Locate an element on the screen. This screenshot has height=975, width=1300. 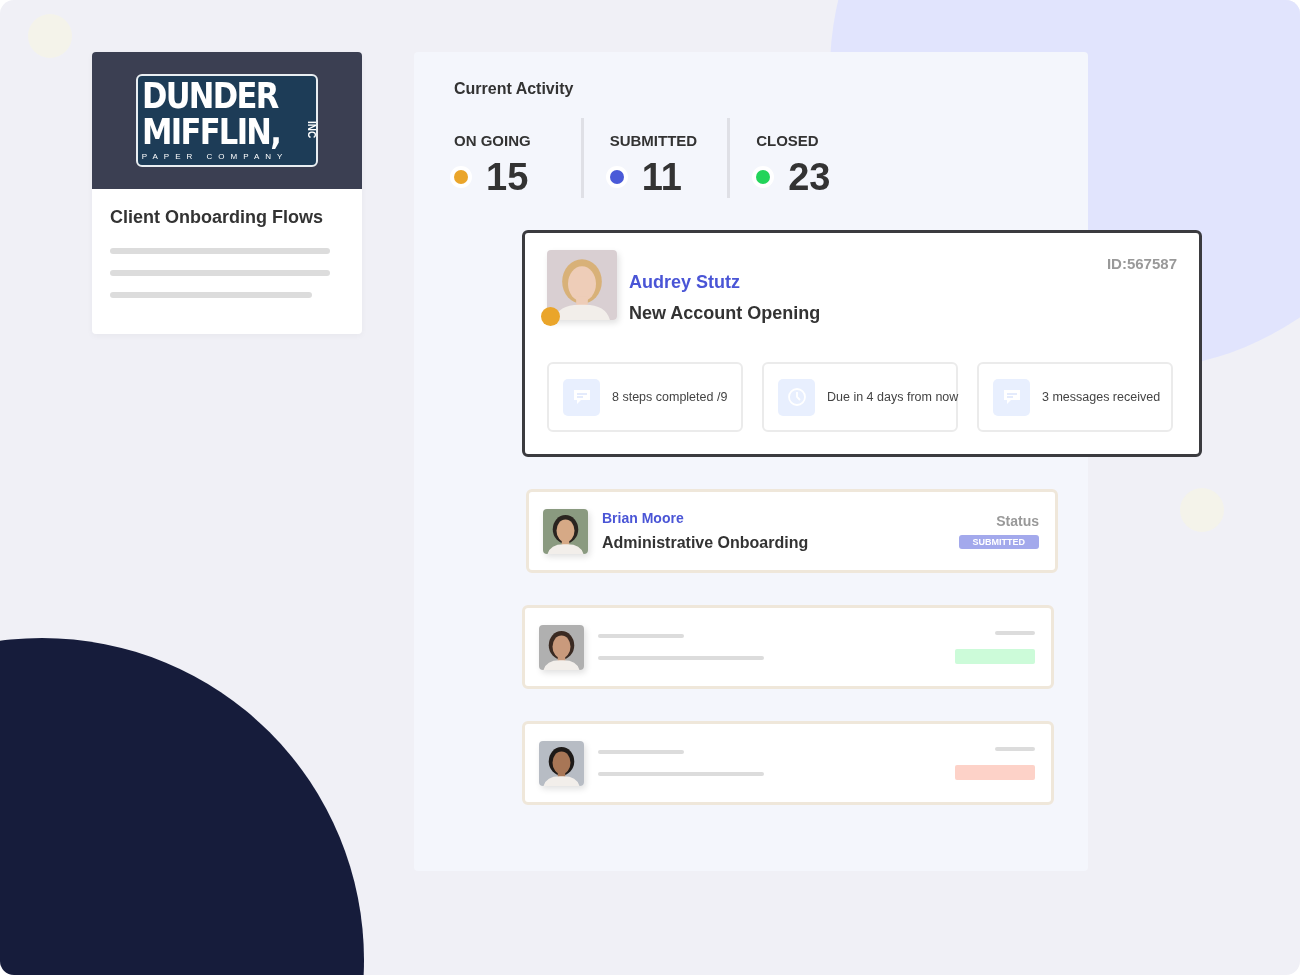
stat-value: 15 is located at coordinates (507, 177).